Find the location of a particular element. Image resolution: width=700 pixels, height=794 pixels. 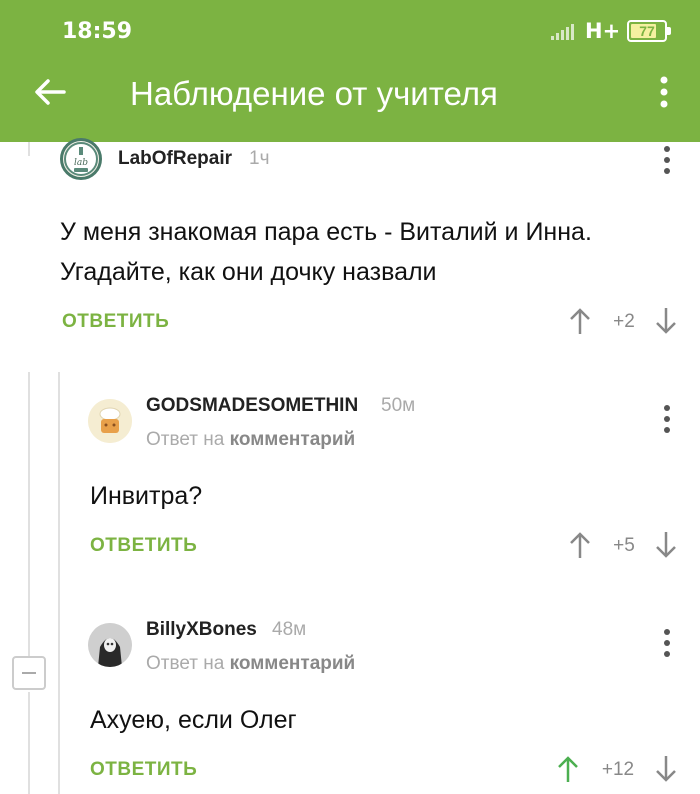

comment-username: GODSMADESOMETHIN is located at coordinates (252, 406).